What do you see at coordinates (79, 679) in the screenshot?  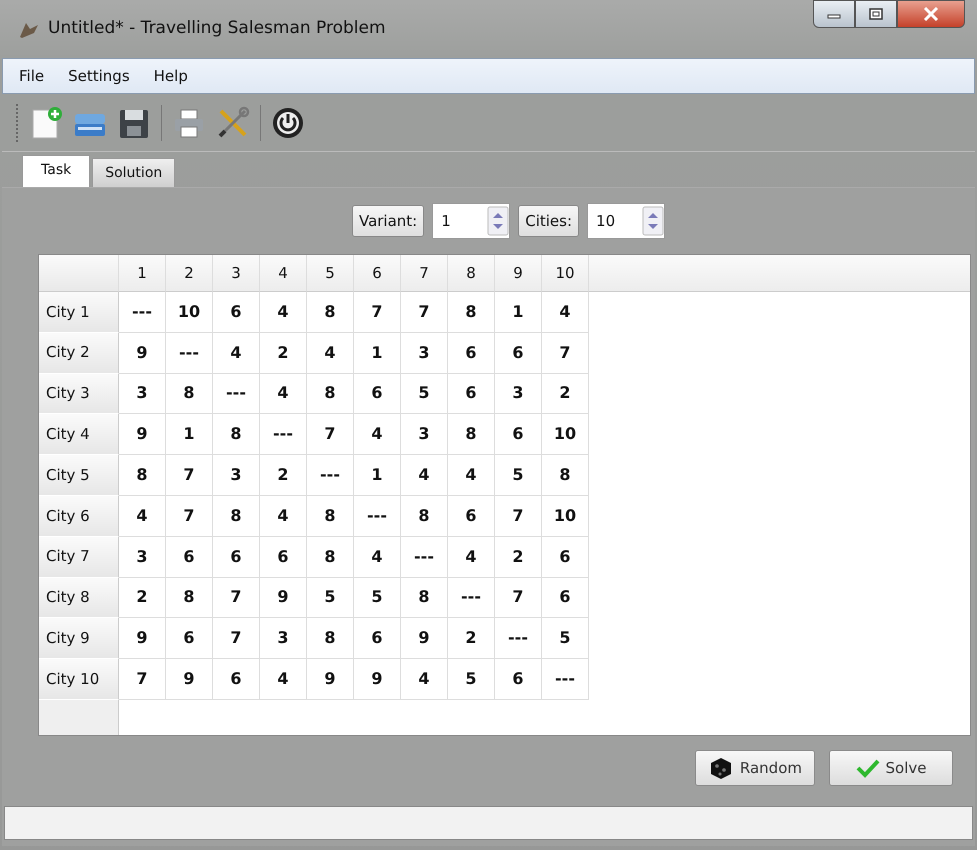 I see `row-header: City 10` at bounding box center [79, 679].